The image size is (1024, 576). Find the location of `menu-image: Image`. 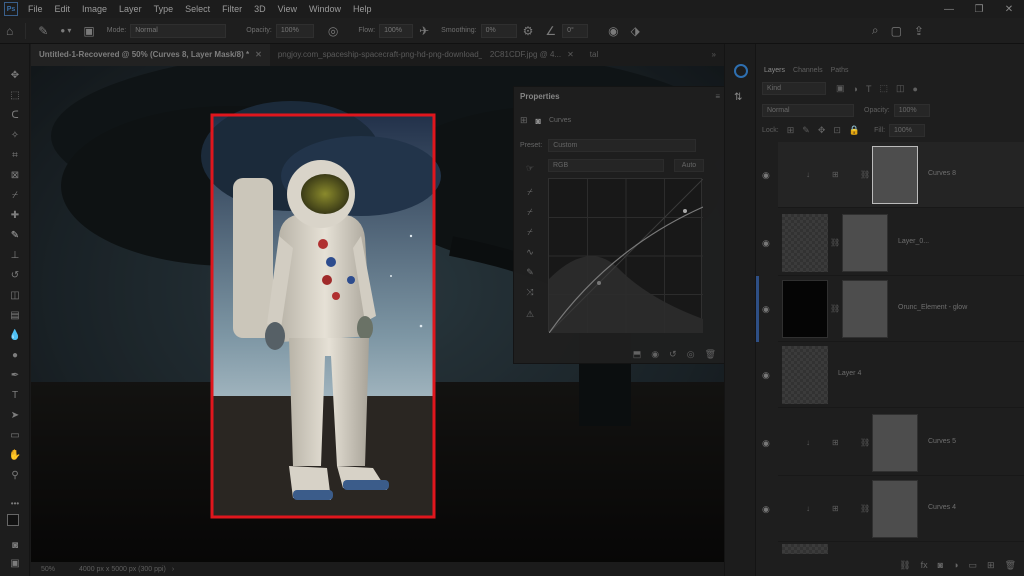

menu-image: Image is located at coordinates (94, 9).